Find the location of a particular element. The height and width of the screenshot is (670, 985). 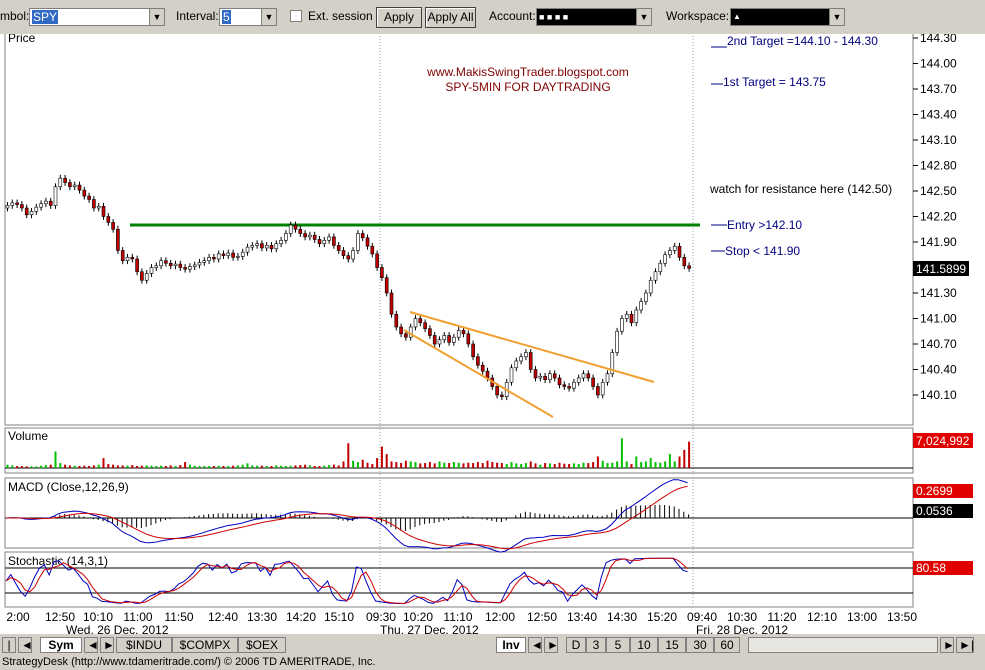

y-tick-label: 141.90 is located at coordinates (938, 242).